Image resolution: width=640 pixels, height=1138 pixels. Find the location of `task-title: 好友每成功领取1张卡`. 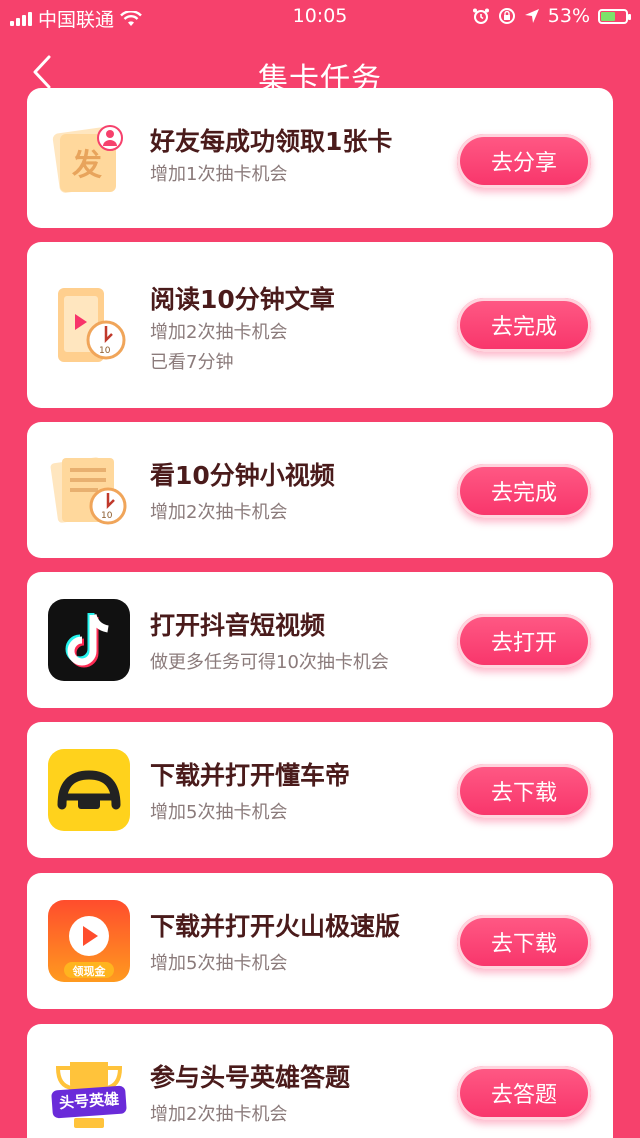

task-title: 好友每成功领取1张卡 is located at coordinates (271, 141).